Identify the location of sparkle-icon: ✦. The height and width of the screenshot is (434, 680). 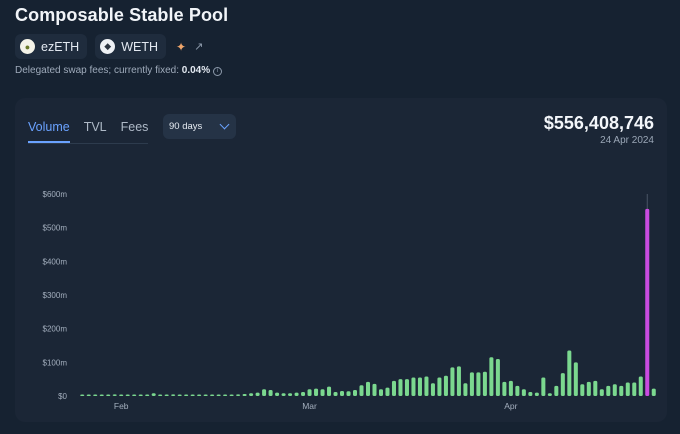
(181, 47).